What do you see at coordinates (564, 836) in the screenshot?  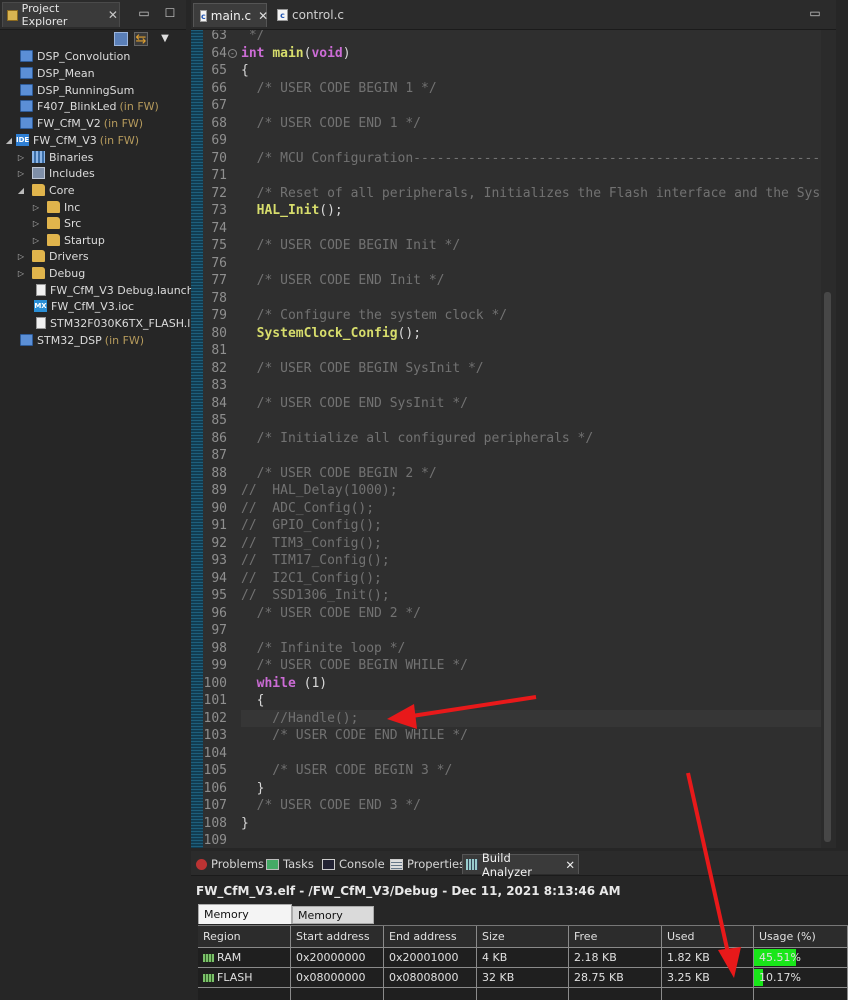 I see `annotation-arrows` at bounding box center [564, 836].